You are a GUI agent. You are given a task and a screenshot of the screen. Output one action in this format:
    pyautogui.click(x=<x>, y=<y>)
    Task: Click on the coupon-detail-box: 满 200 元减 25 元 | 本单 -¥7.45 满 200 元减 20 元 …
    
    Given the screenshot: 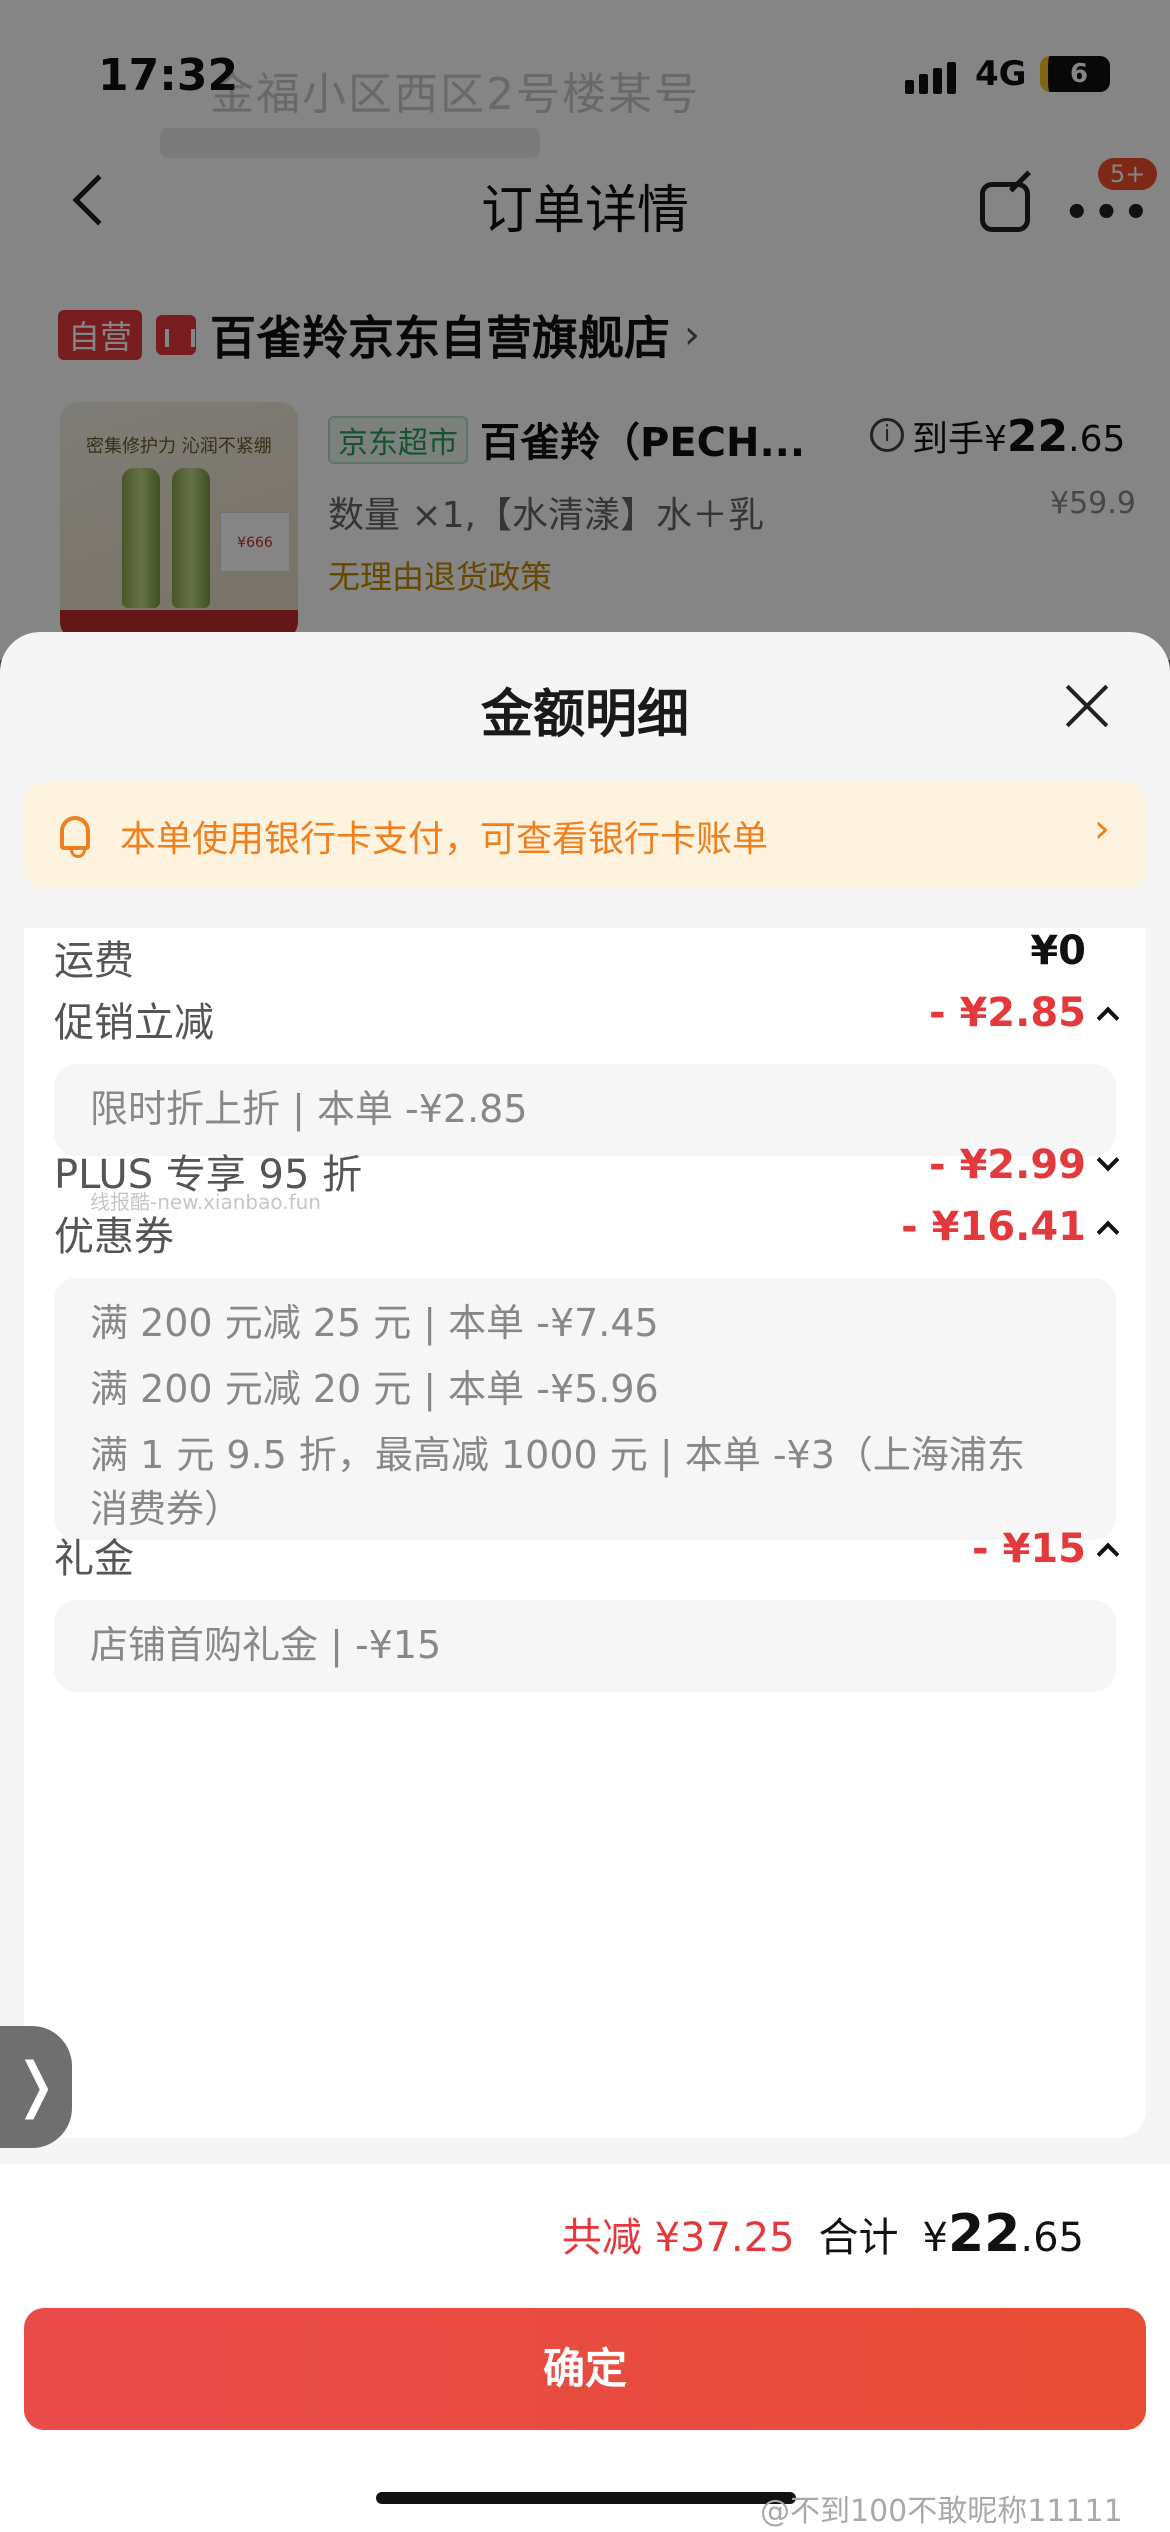 What is the action you would take?
    pyautogui.click(x=585, y=1409)
    